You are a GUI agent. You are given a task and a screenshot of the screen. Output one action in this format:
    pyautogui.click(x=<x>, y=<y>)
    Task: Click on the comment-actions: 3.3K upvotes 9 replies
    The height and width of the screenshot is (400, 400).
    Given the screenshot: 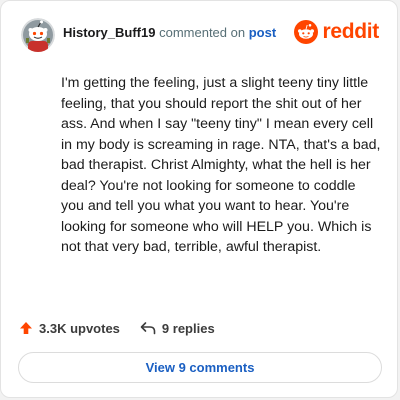 What is the action you would take?
    pyautogui.click(x=117, y=328)
    